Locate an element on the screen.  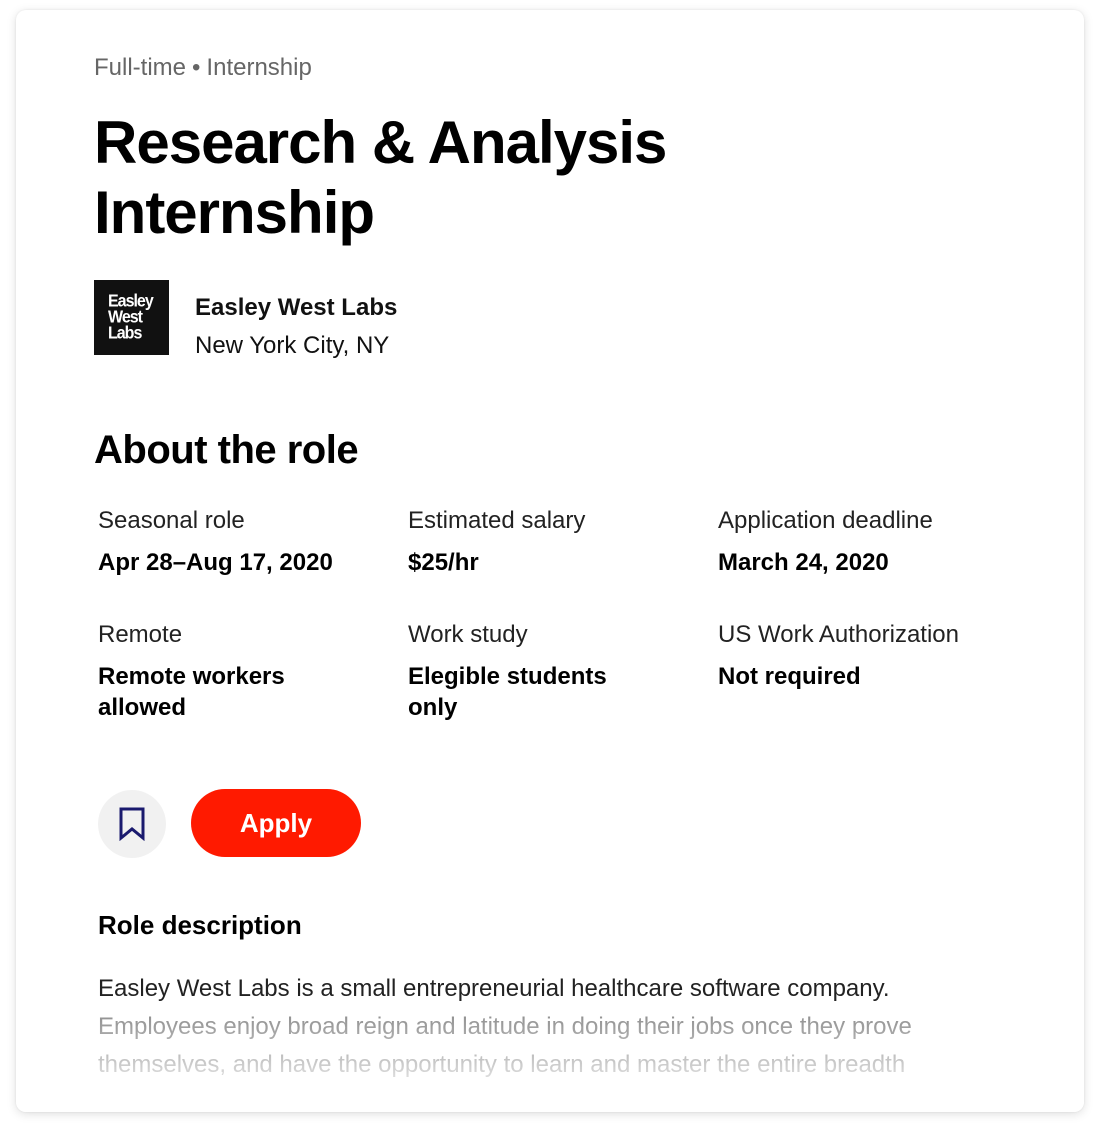
company-location: New York City, NY is located at coordinates (292, 345).